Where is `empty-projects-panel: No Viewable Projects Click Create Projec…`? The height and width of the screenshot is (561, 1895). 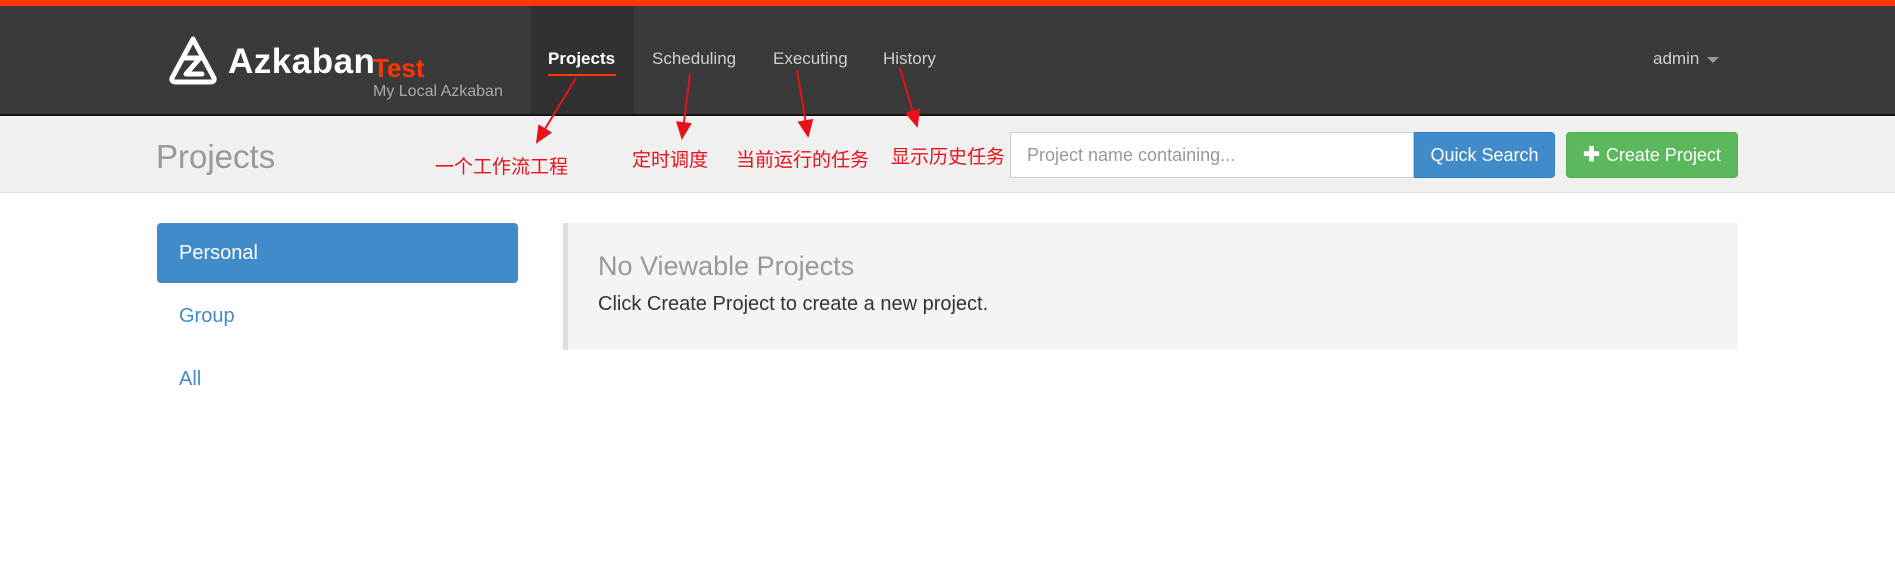
empty-projects-panel: No Viewable Projects Click Create Projec… is located at coordinates (1150, 286).